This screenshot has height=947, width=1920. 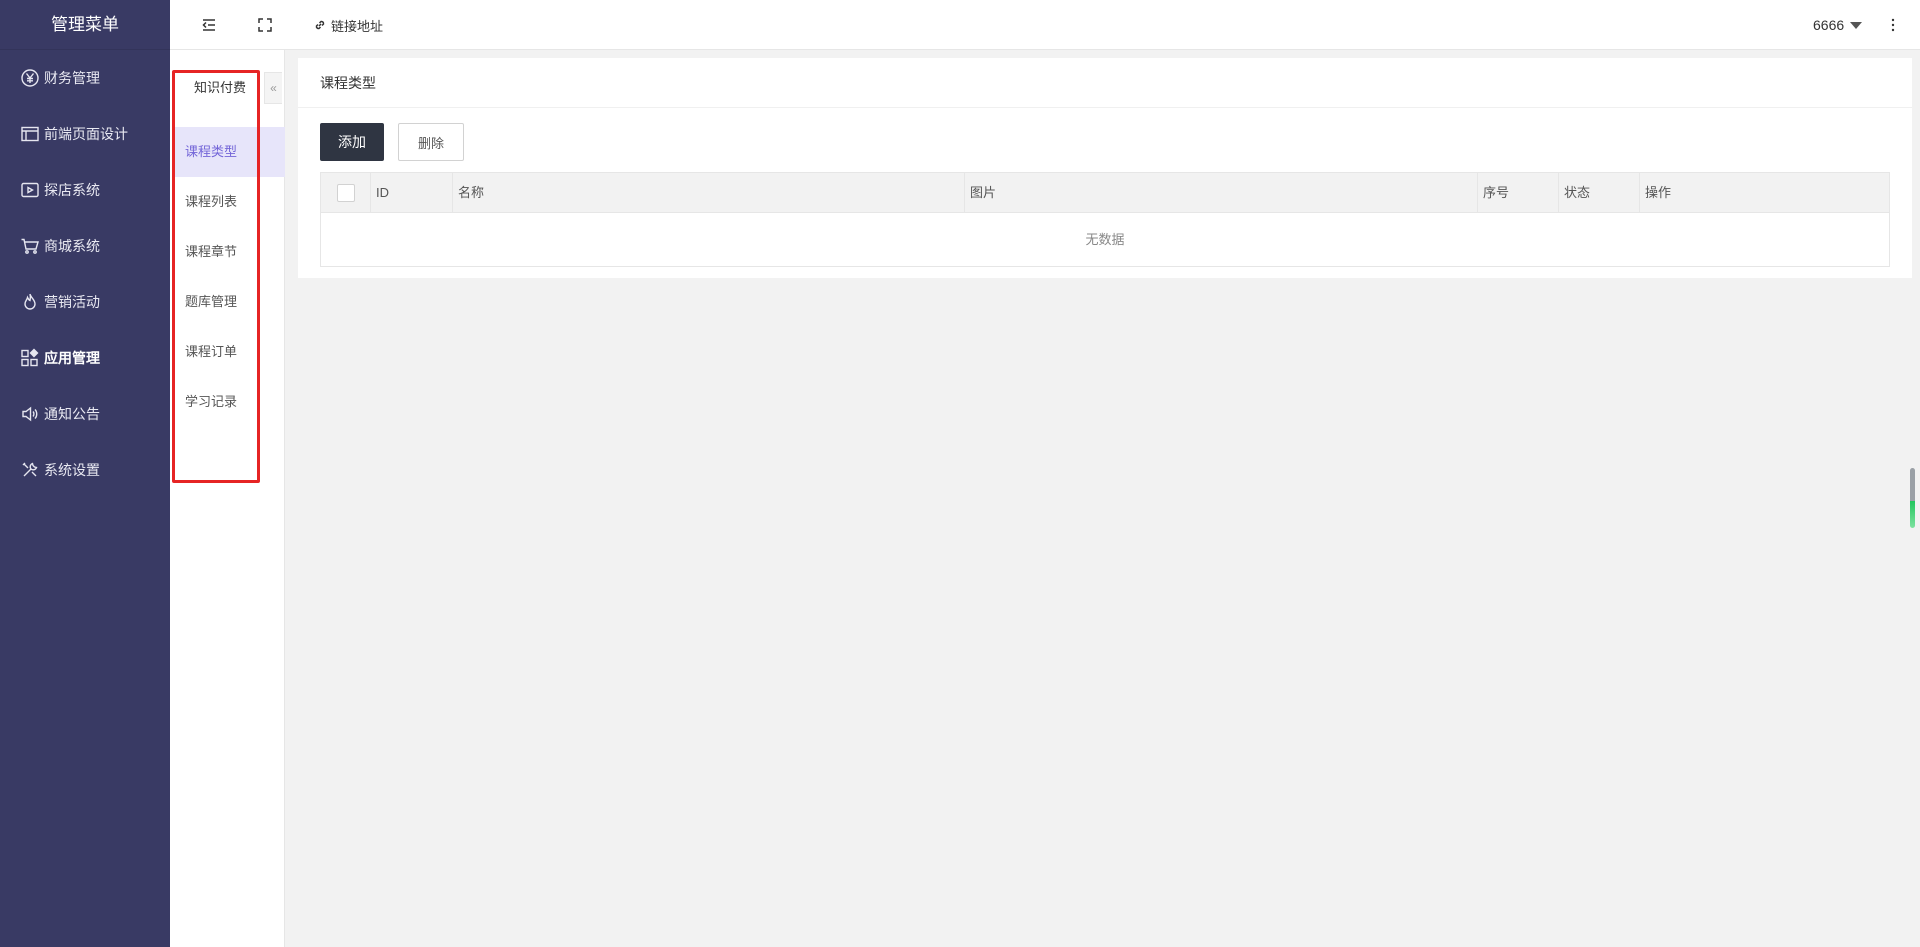 I want to click on sidebar-item-label: 探店系统, so click(x=72, y=190).